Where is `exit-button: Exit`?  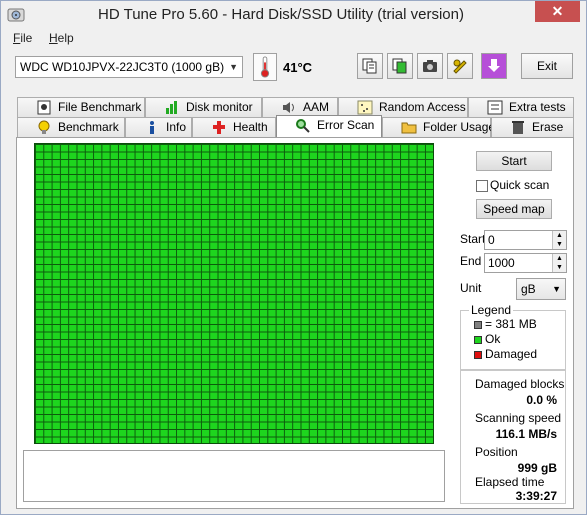 exit-button: Exit is located at coordinates (547, 66).